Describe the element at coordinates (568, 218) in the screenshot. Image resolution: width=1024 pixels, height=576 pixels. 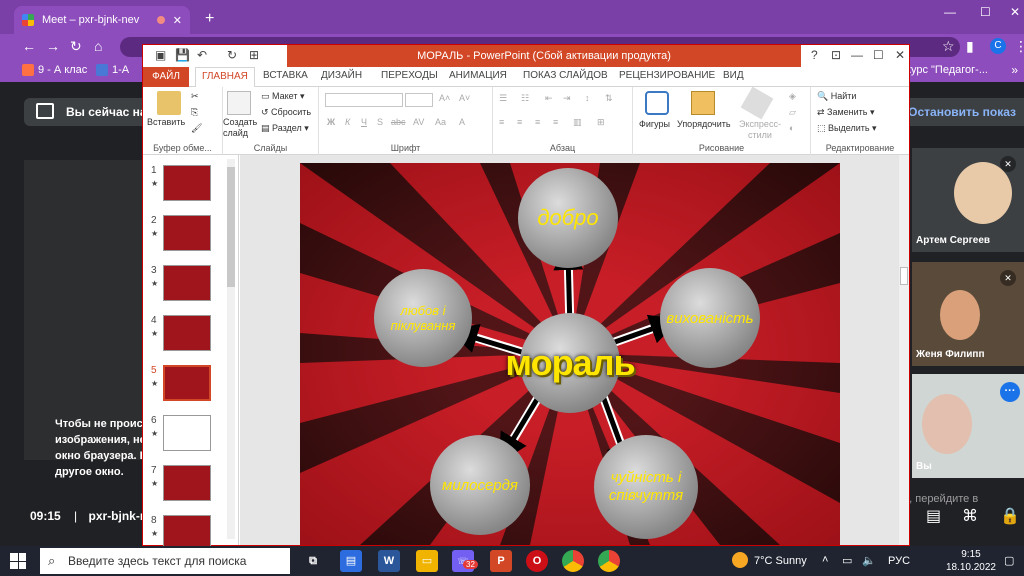
I see `value-node-top: добро` at that location.